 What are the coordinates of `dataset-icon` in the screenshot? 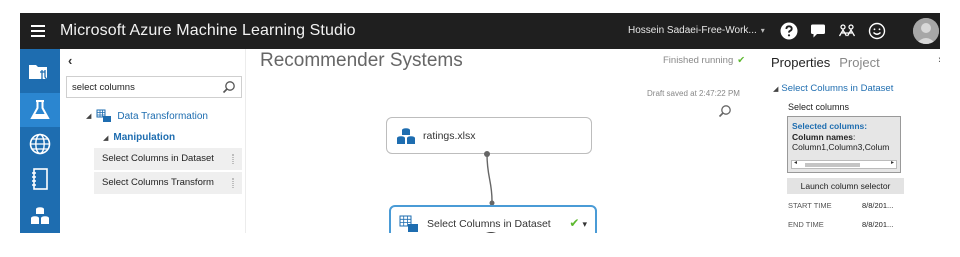 It's located at (406, 135).